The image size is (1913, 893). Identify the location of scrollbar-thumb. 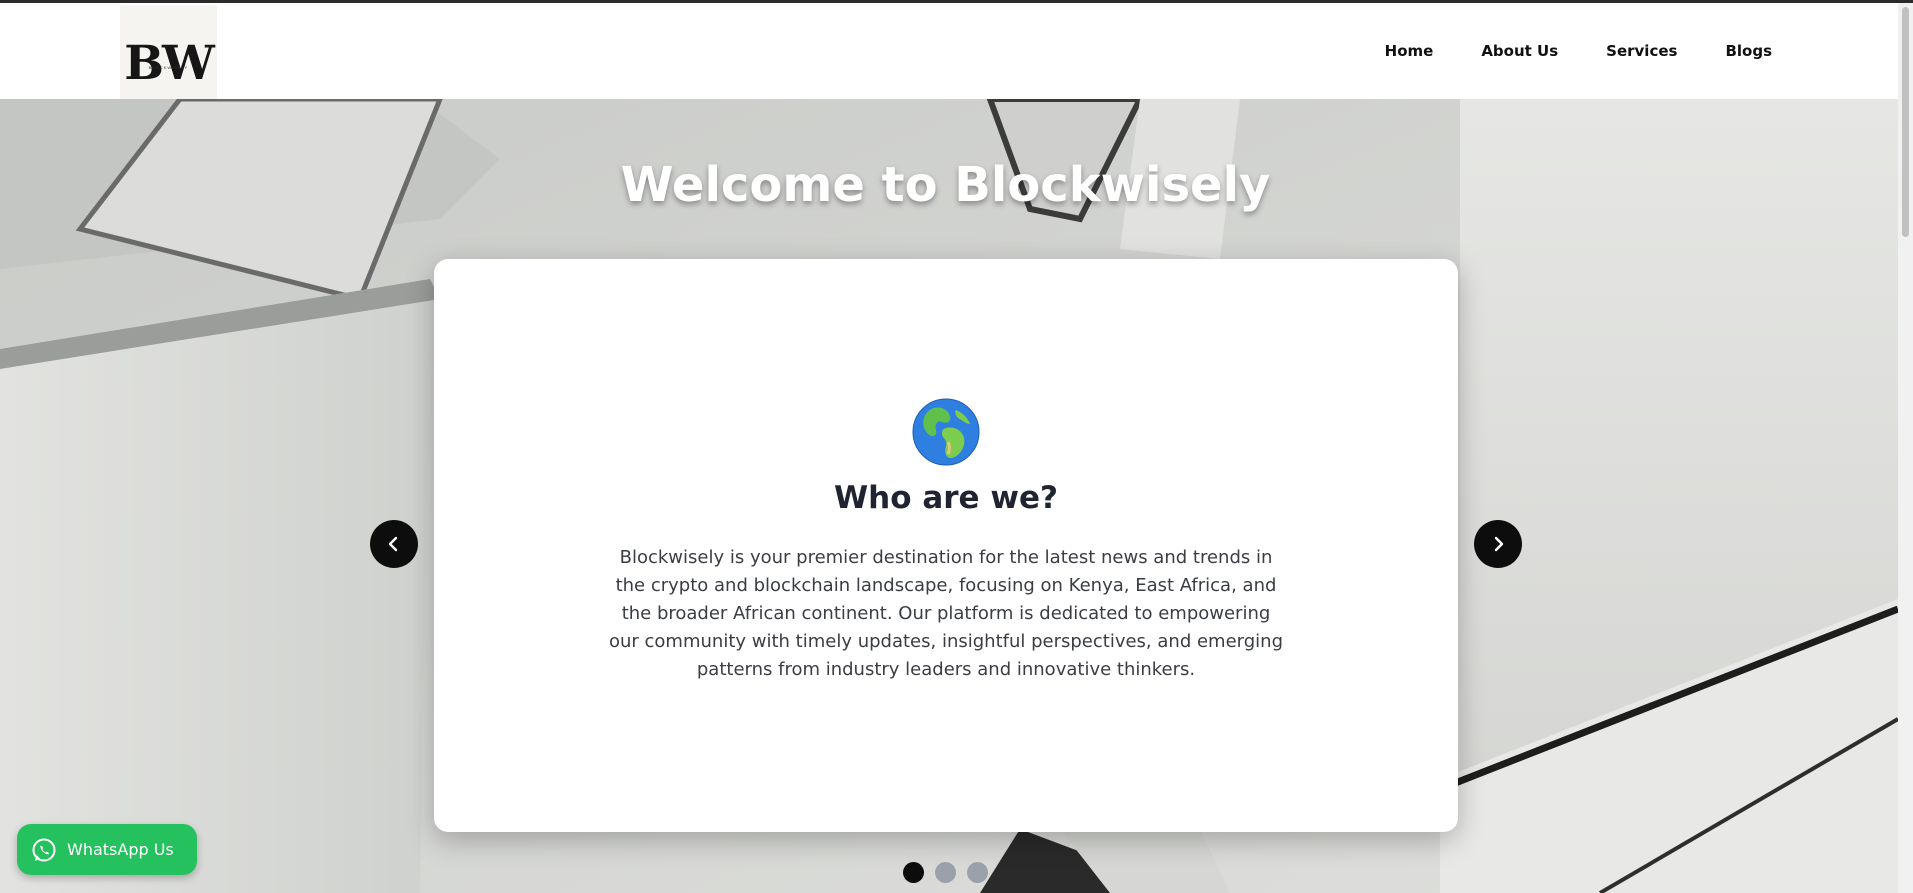
(1905, 122).